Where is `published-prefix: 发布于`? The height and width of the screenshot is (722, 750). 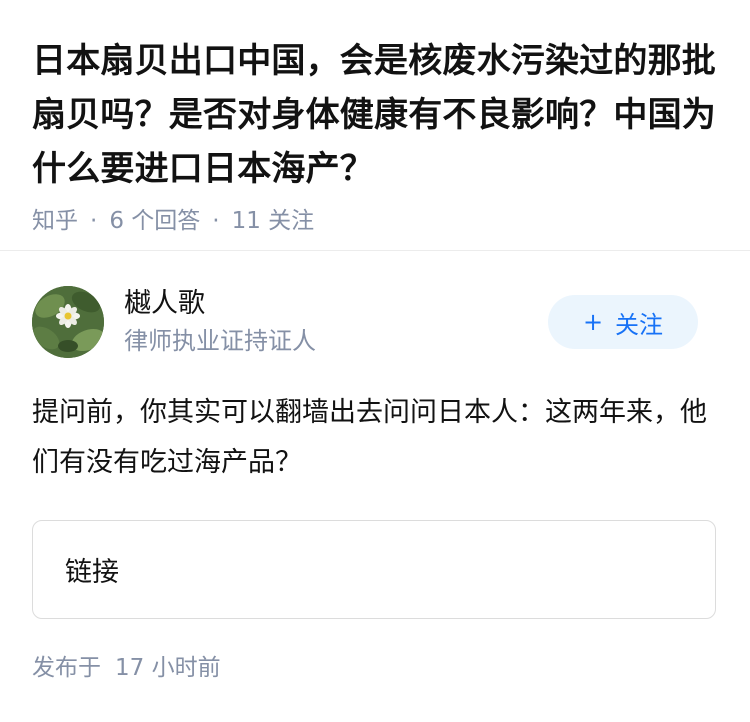
published-prefix: 发布于 is located at coordinates (66, 668).